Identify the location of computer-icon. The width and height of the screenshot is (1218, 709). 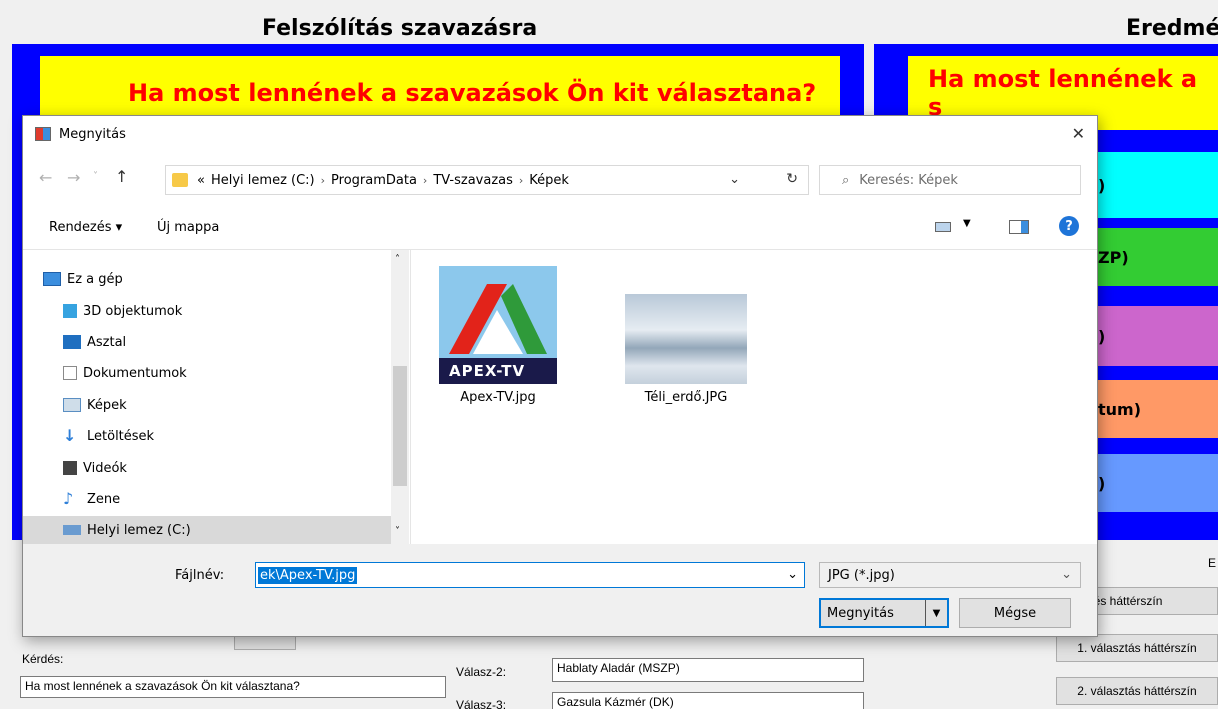
(52, 279).